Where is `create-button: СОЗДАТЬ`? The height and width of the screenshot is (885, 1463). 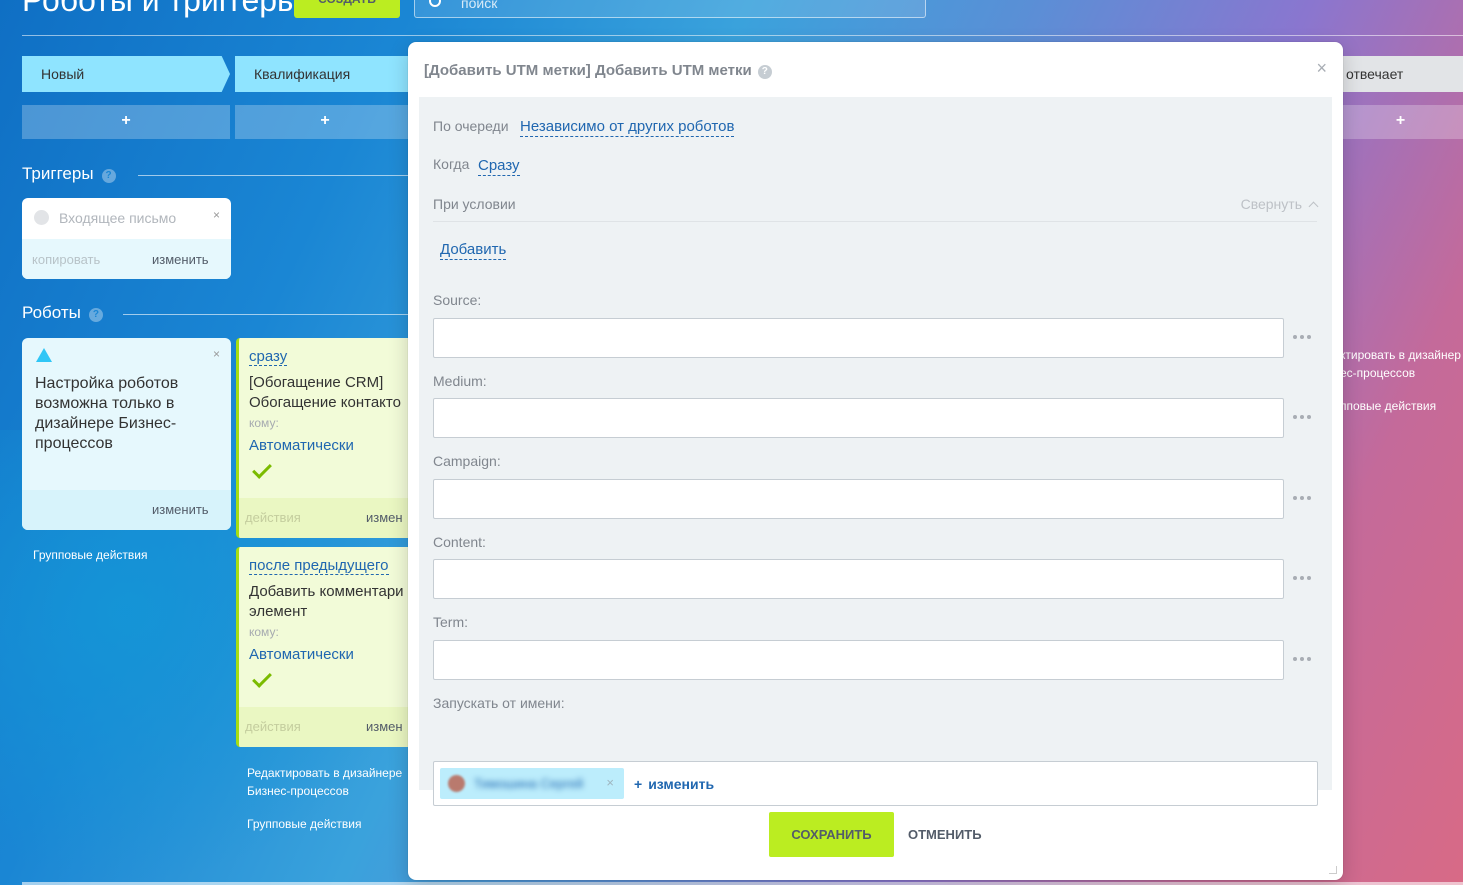
create-button: СОЗДАТЬ is located at coordinates (347, 9).